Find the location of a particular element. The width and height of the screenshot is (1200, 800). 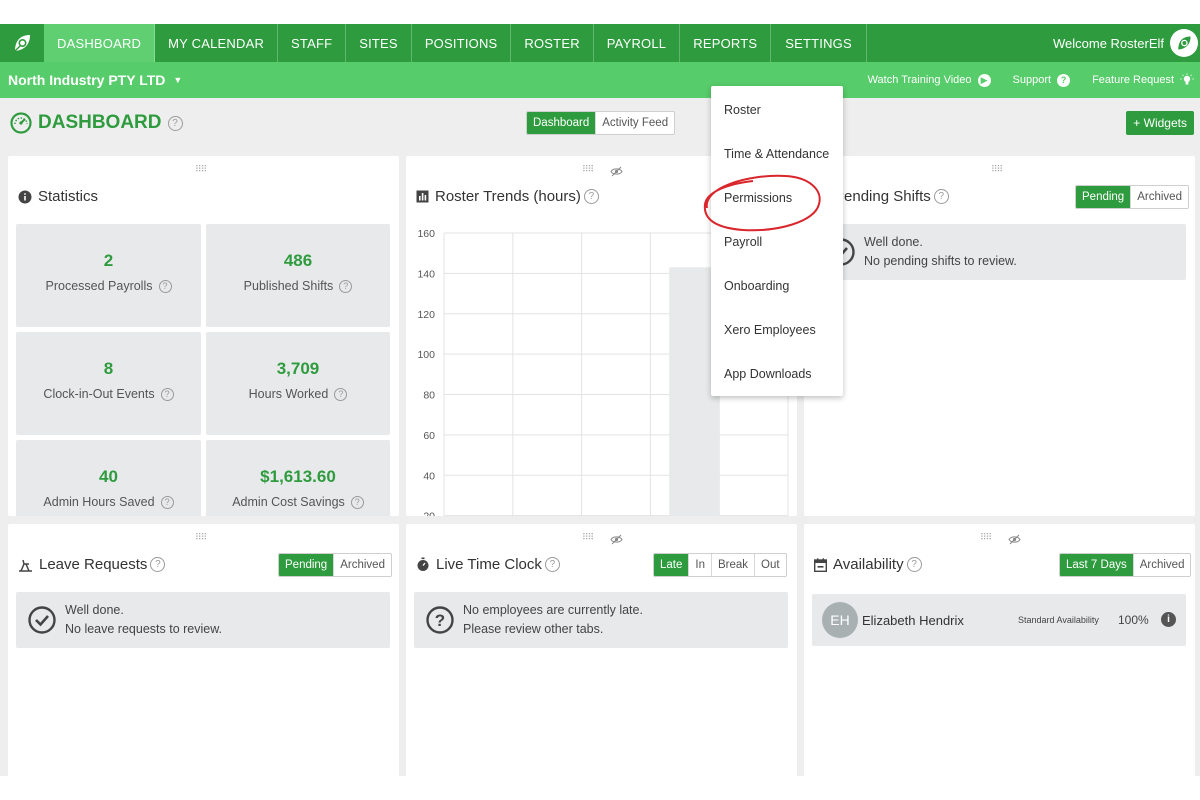

stat-card-published-shifts: 486 Published Shifts? is located at coordinates (298, 275).